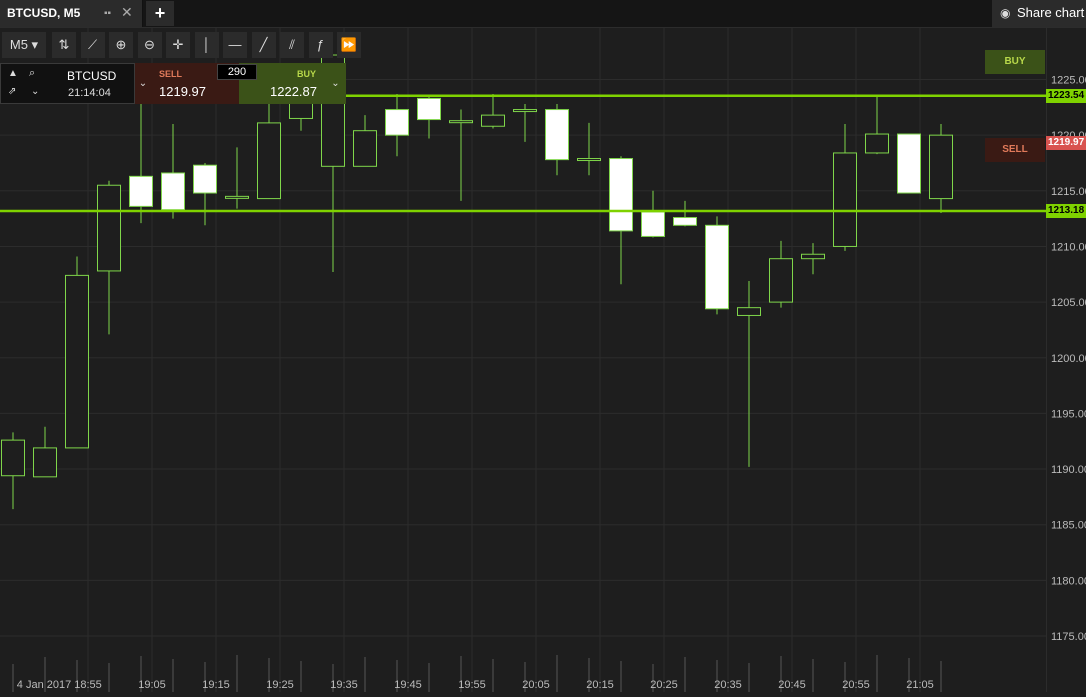 The image size is (1086, 697). What do you see at coordinates (149, 45) in the screenshot?
I see `zoom-out-icon: ⊖` at bounding box center [149, 45].